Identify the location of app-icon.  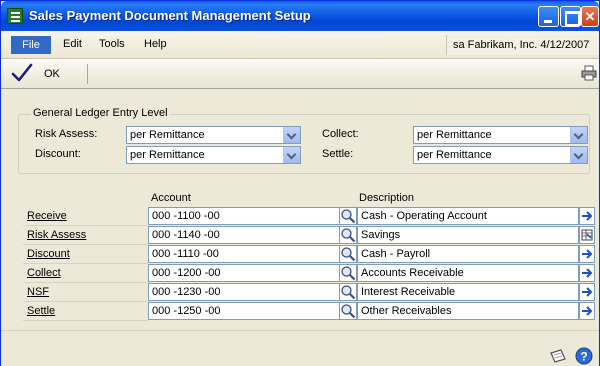
(15, 16).